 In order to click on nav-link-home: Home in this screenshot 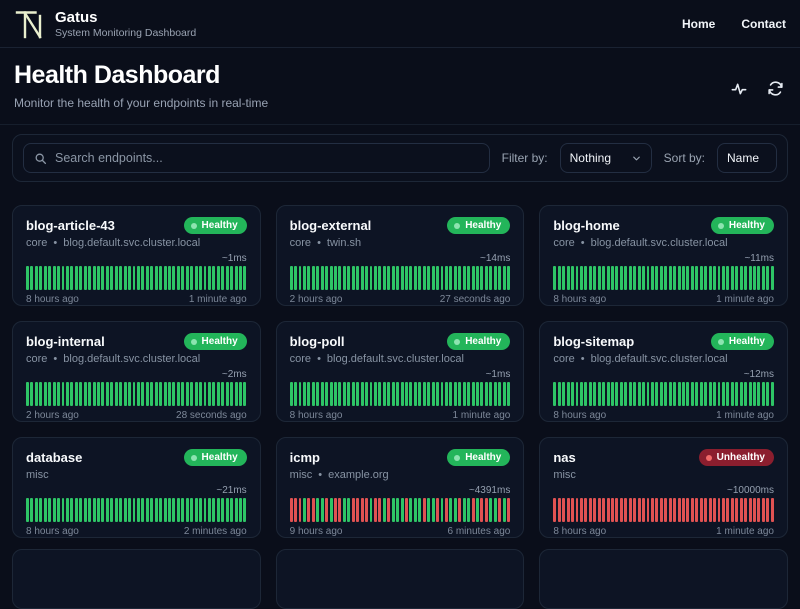, I will do `click(698, 24)`.